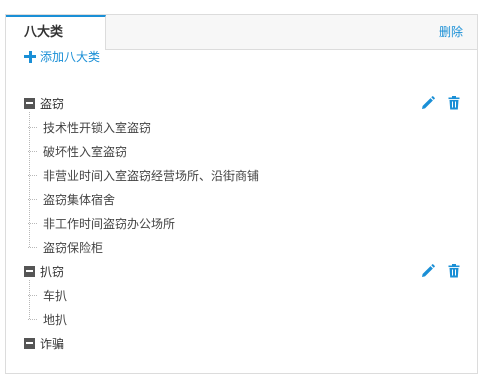 This screenshot has width=494, height=388. I want to click on tree-leaf: 车扒, so click(47, 295).